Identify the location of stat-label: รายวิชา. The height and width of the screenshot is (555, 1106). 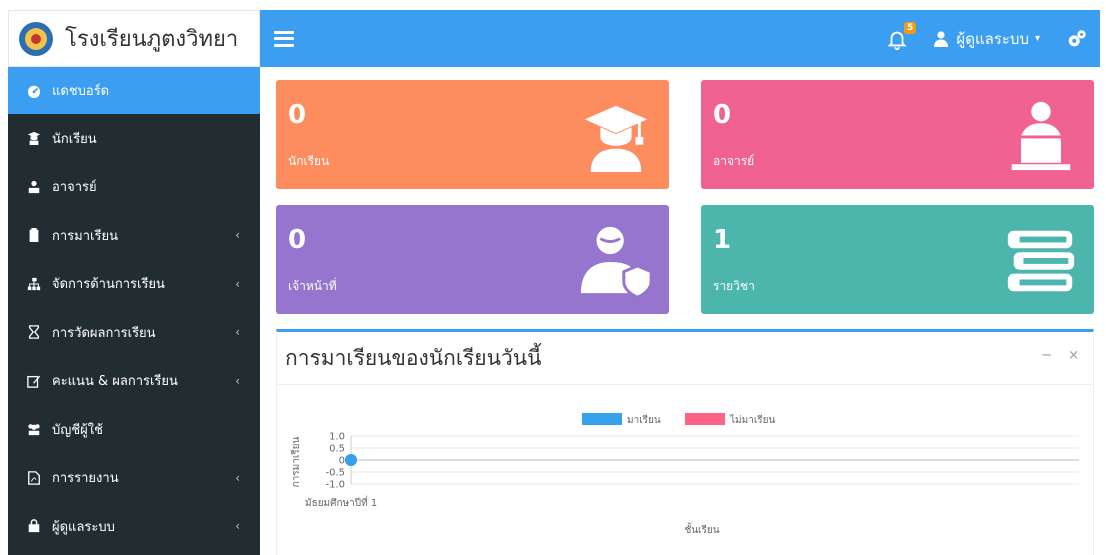
(734, 286).